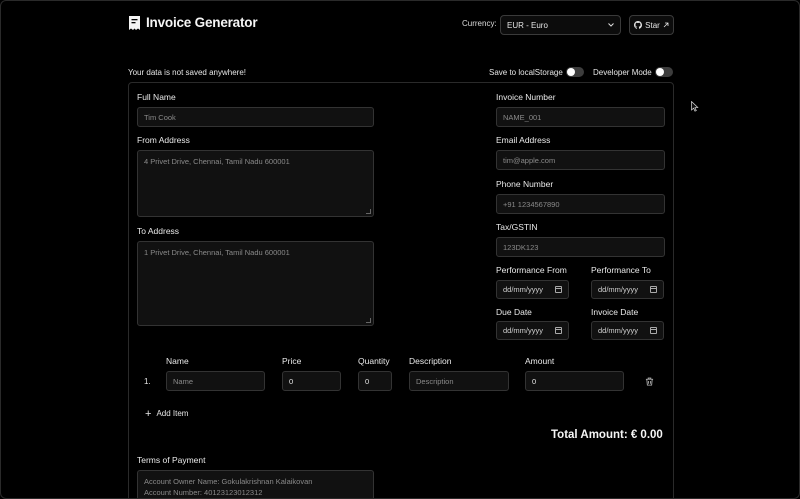 The width and height of the screenshot is (800, 499). Describe the element at coordinates (479, 23) in the screenshot. I see `currency-label: Currency:` at that location.